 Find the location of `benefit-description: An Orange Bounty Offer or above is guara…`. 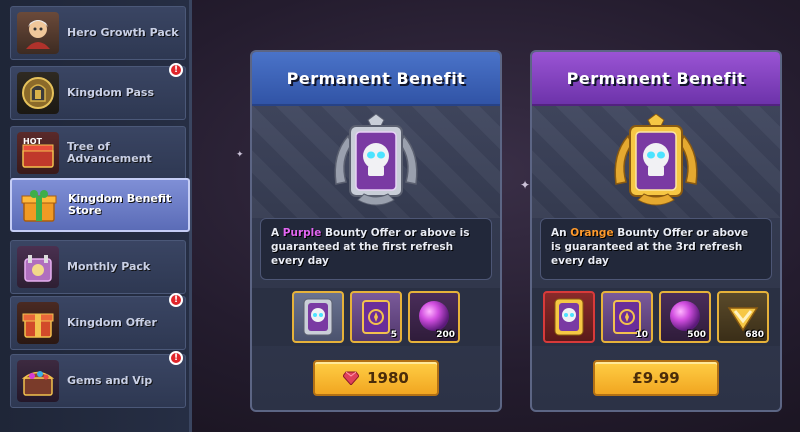

benefit-description: An Orange Bounty Offer or above is guara… is located at coordinates (656, 249).